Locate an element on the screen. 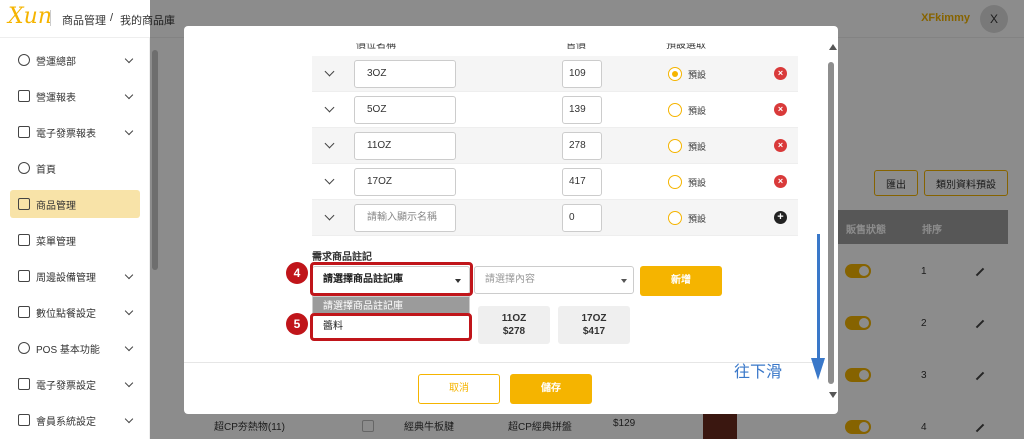  scroll-down-hint: 往下滑 is located at coordinates (758, 372).